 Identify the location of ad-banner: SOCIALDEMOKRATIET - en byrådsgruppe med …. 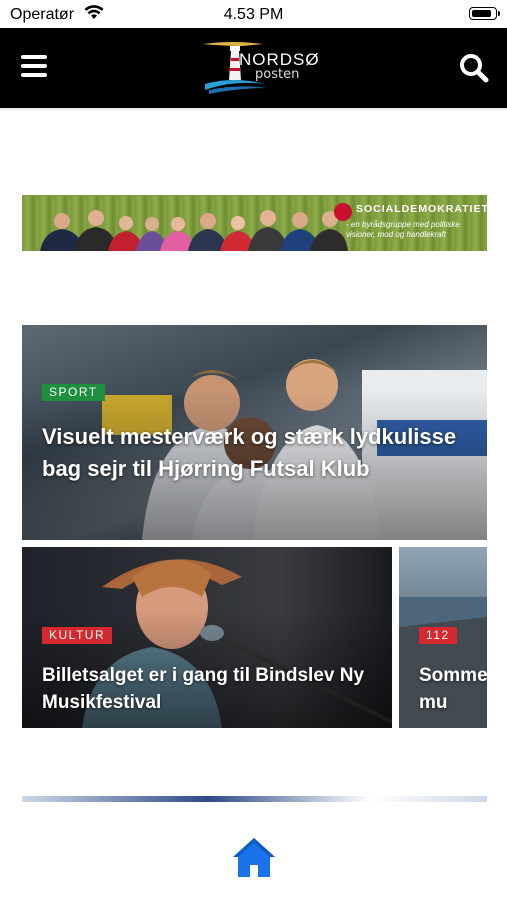
(254, 223).